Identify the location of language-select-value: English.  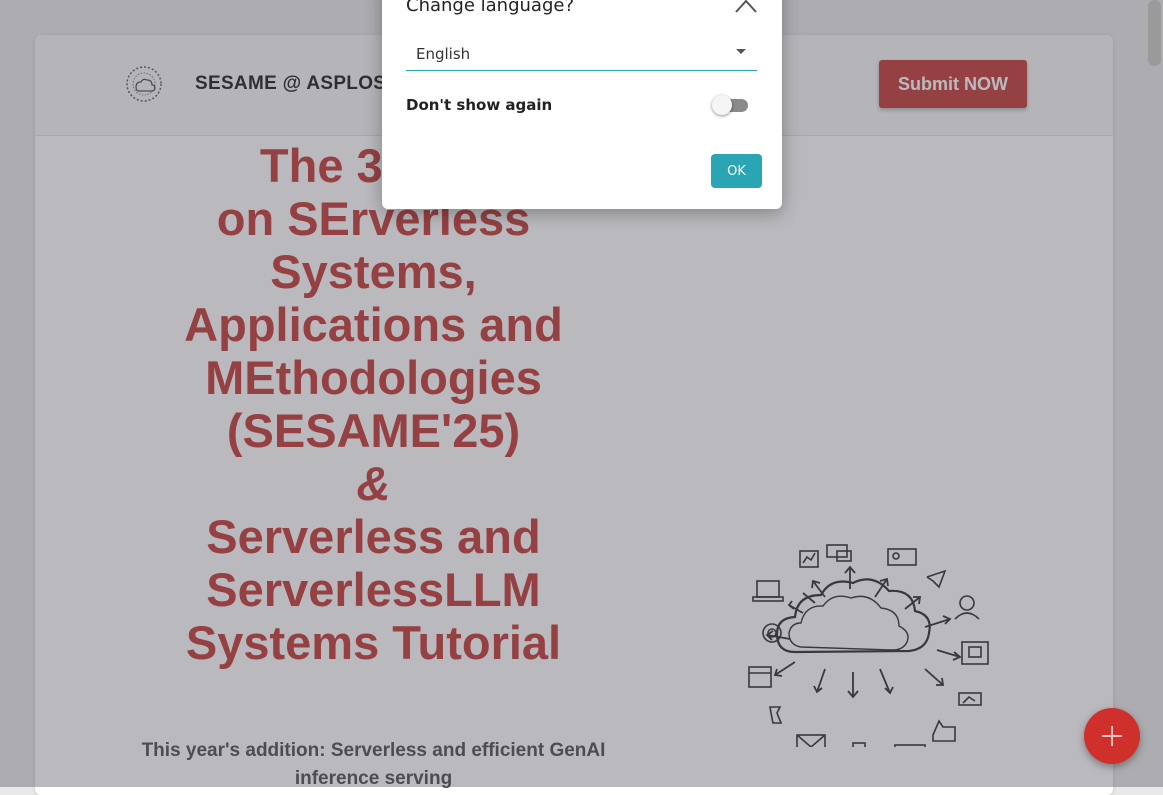
(443, 54).